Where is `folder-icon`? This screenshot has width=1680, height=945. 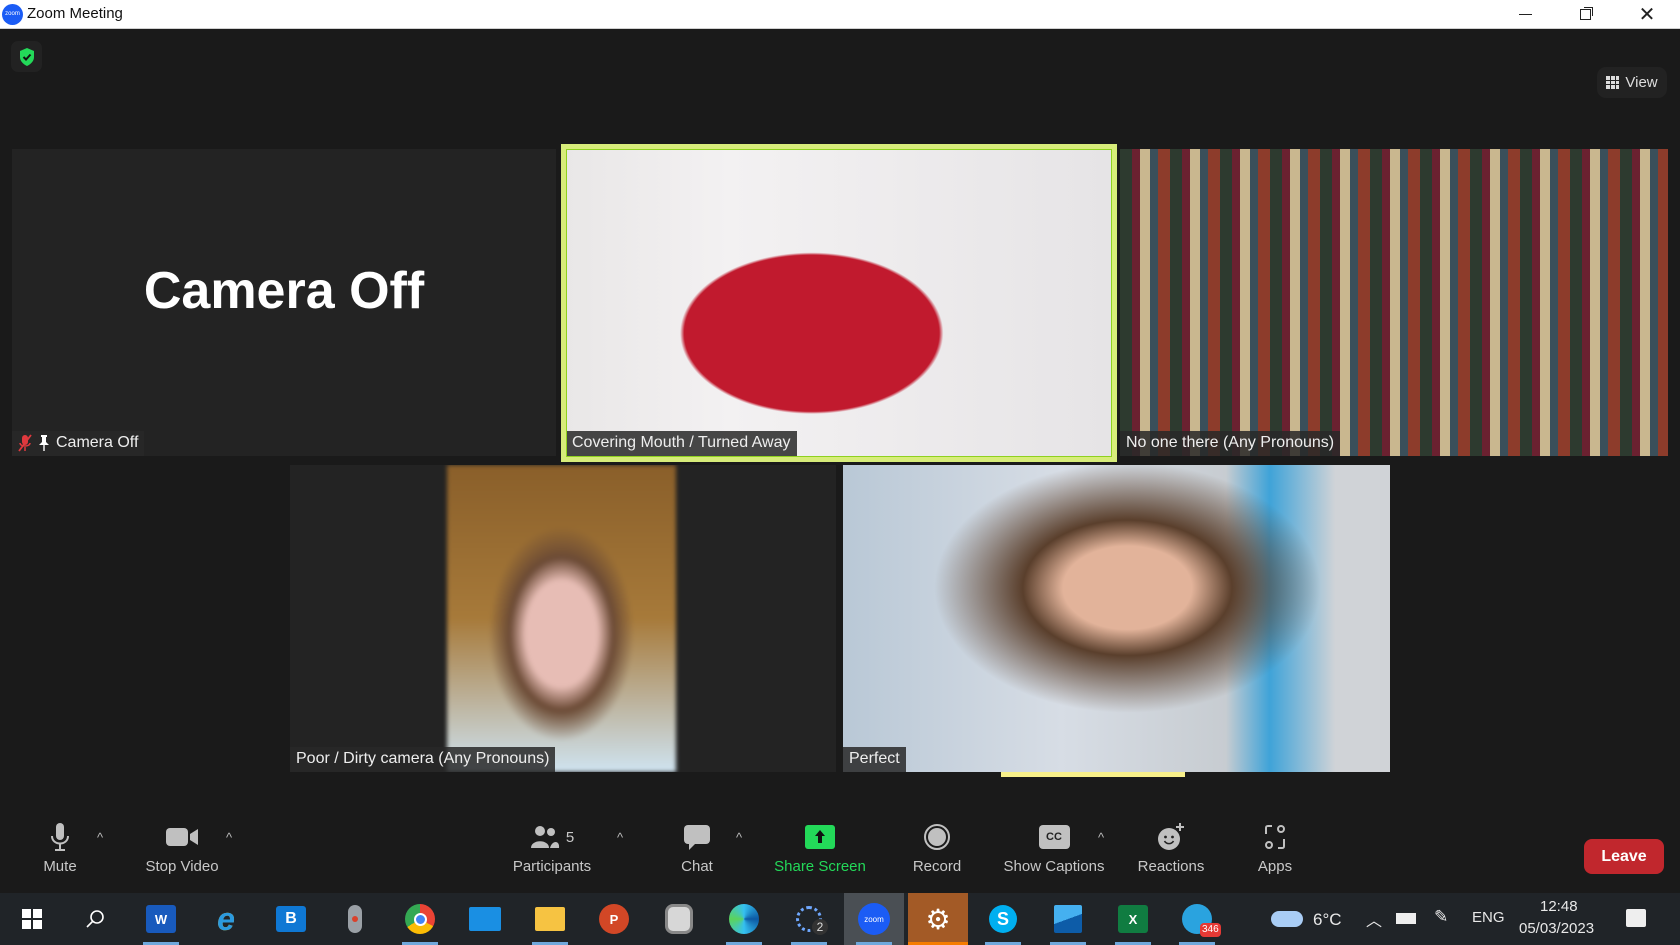 folder-icon is located at coordinates (550, 919).